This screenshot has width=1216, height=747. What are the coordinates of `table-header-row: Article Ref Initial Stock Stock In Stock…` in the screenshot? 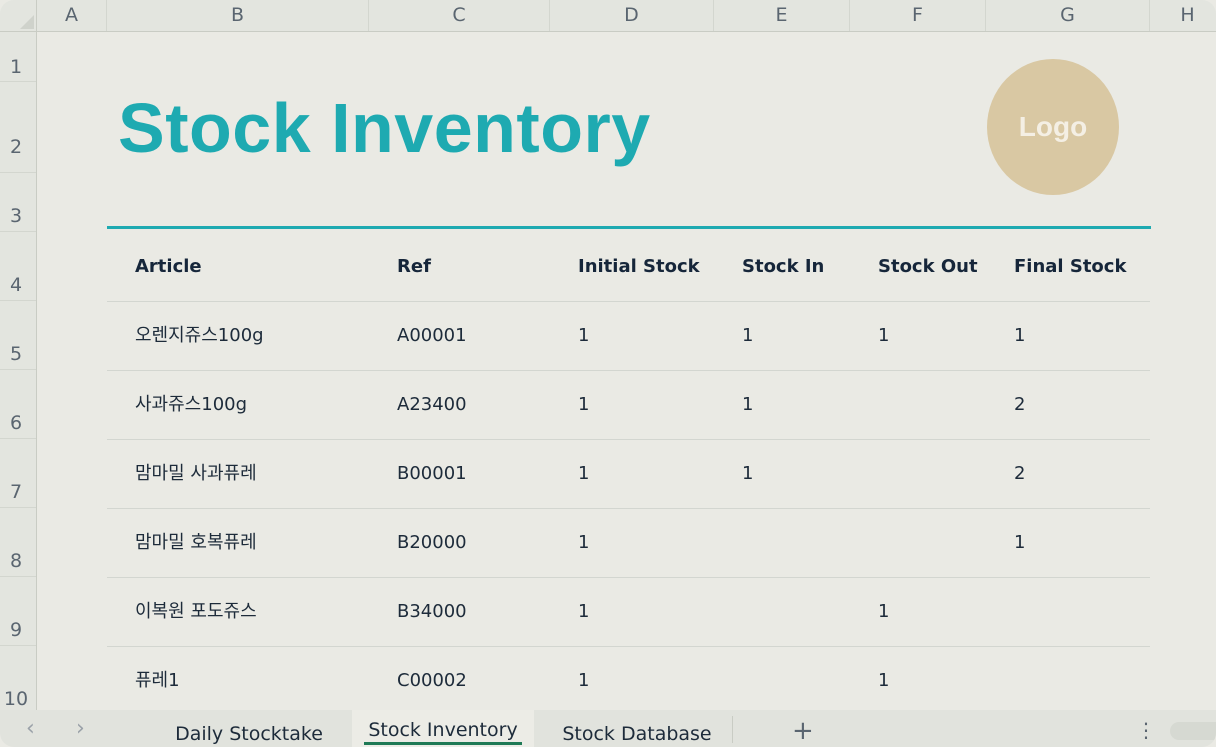 It's located at (628, 267).